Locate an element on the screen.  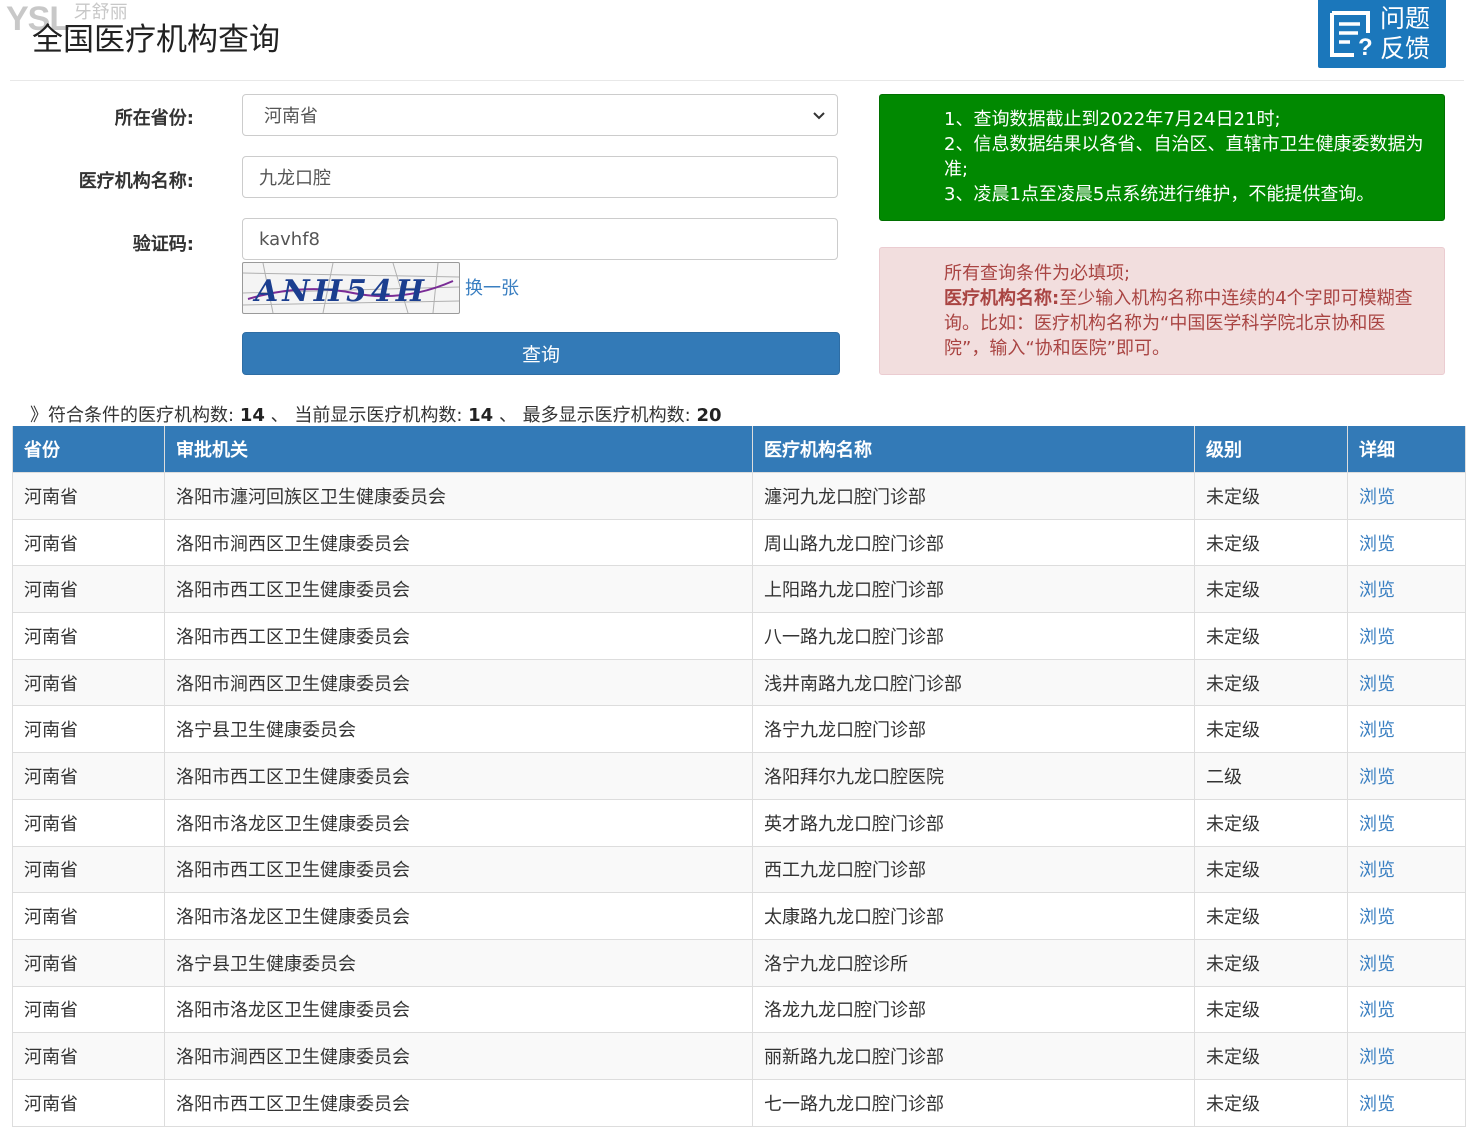
cell-institution: 洛阳拜尔九龙口腔医院 is located at coordinates (973, 776).